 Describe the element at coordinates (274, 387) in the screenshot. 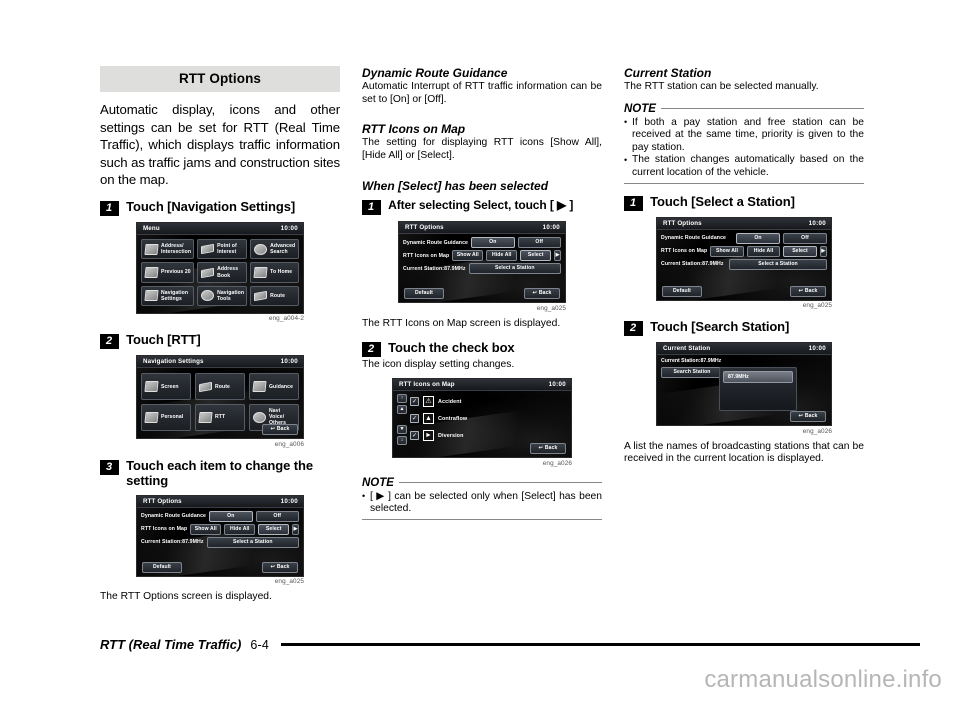

I see `navset-tile: Guidance` at that location.